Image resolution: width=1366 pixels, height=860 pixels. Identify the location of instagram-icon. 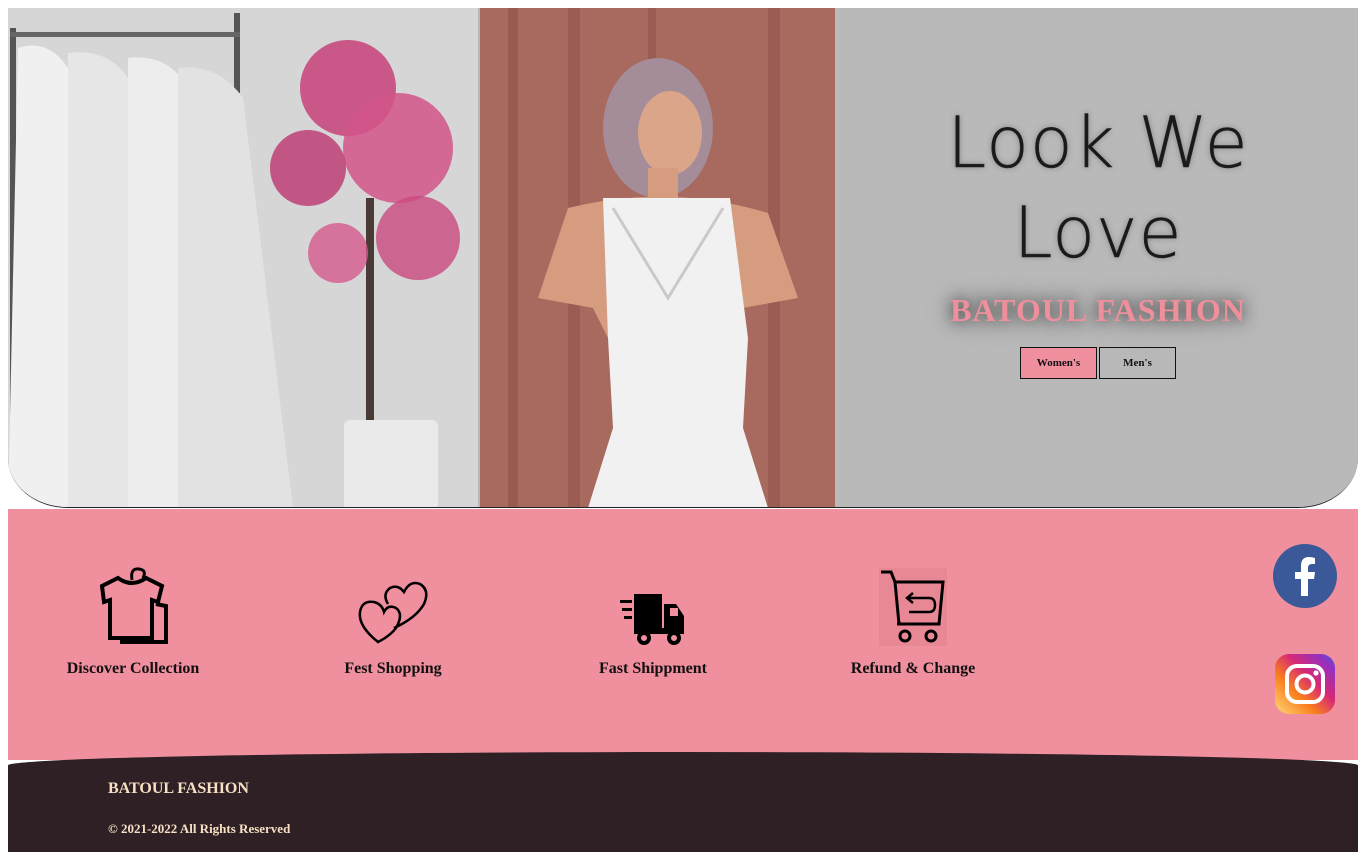
(1305, 684).